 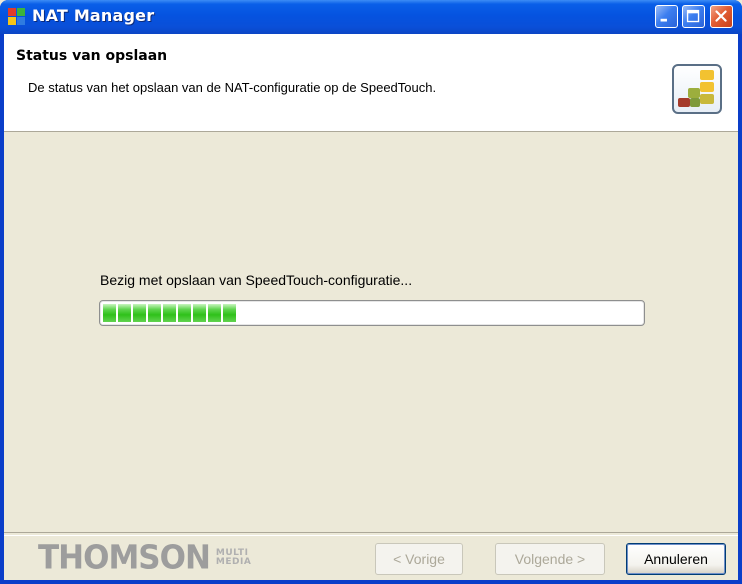 What do you see at coordinates (372, 313) in the screenshot?
I see `progress-bar` at bounding box center [372, 313].